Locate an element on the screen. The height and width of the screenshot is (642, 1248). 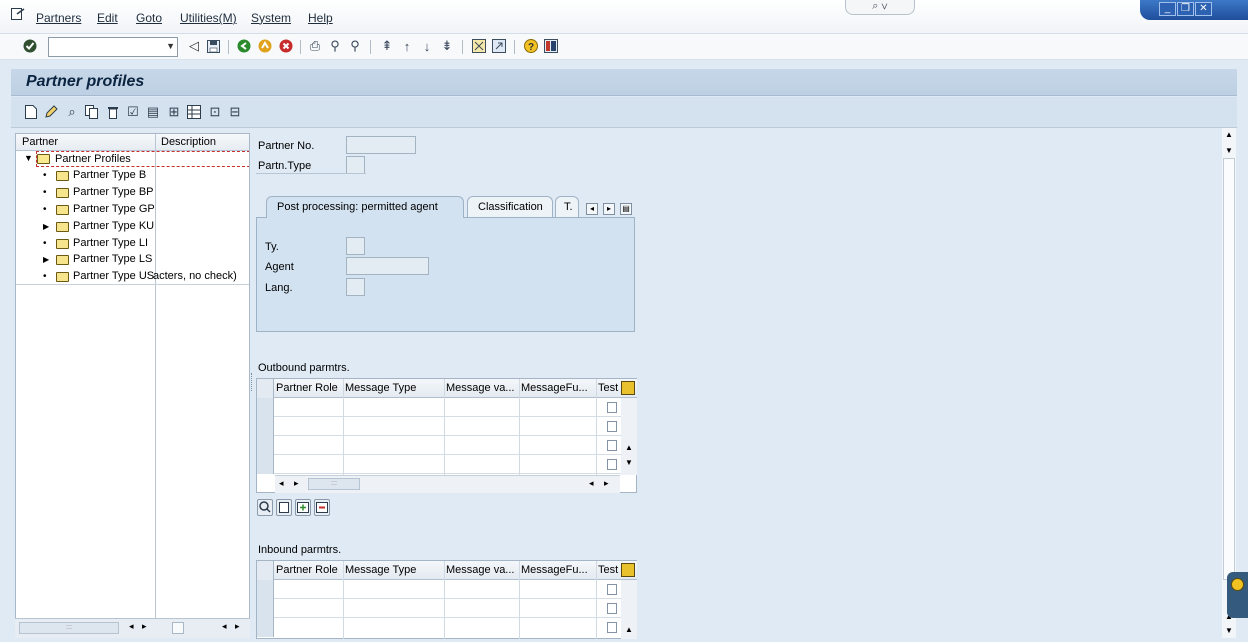
tab-scroll-left-icon: ◂ is located at coordinates (592, 209).